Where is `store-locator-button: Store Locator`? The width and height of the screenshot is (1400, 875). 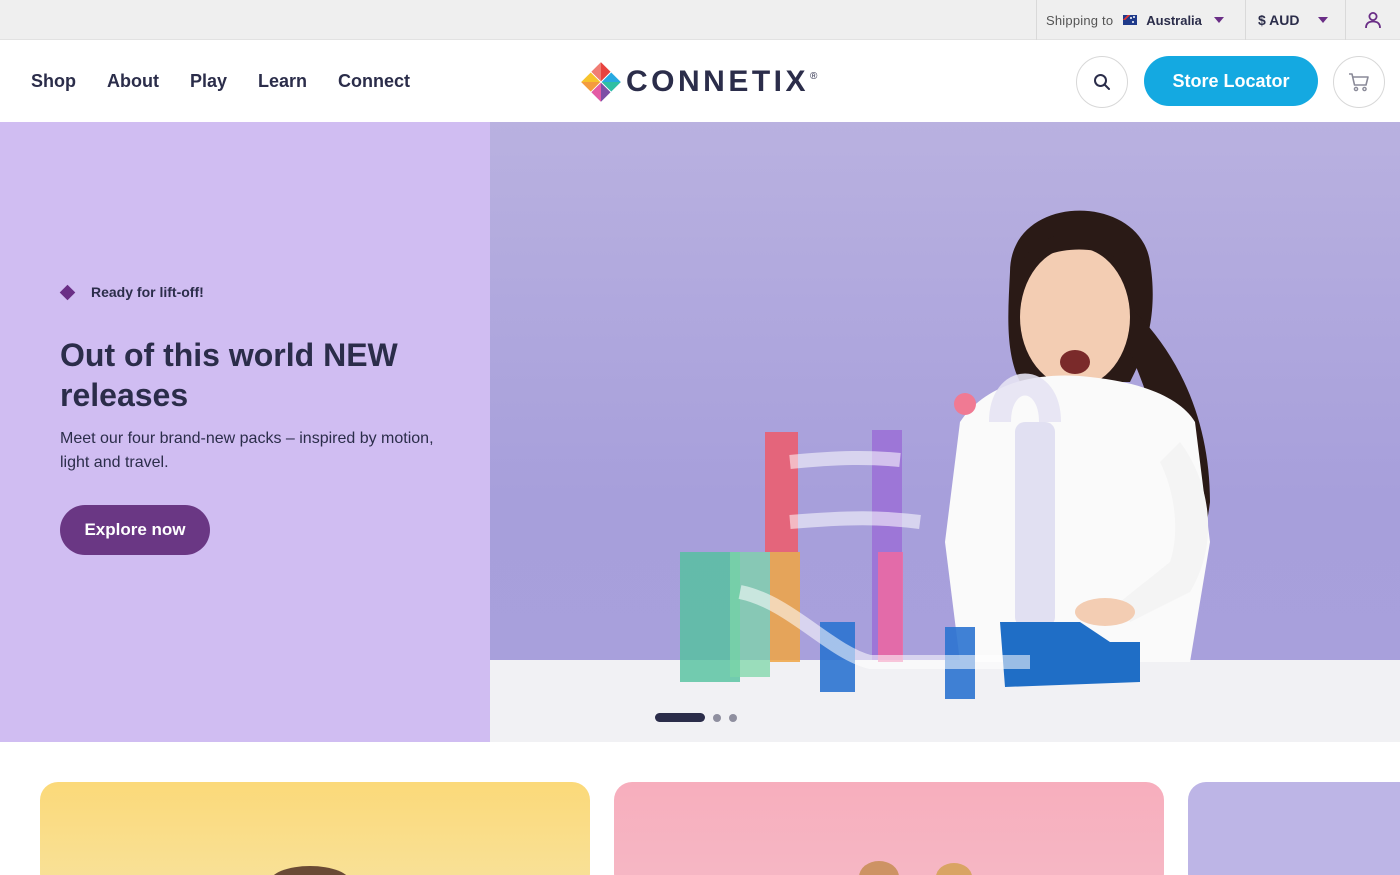 store-locator-button: Store Locator is located at coordinates (1231, 81).